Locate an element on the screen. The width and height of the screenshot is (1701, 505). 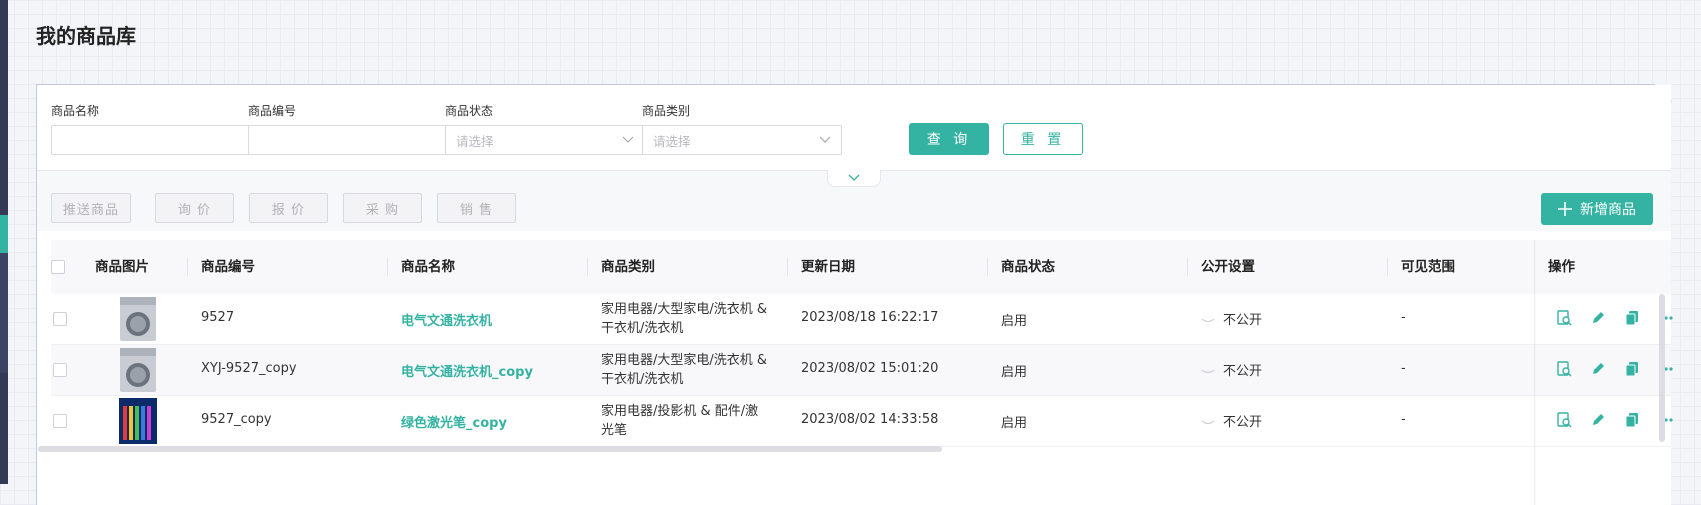
product-name-link: 电气文通洗衣机 is located at coordinates (446, 319).